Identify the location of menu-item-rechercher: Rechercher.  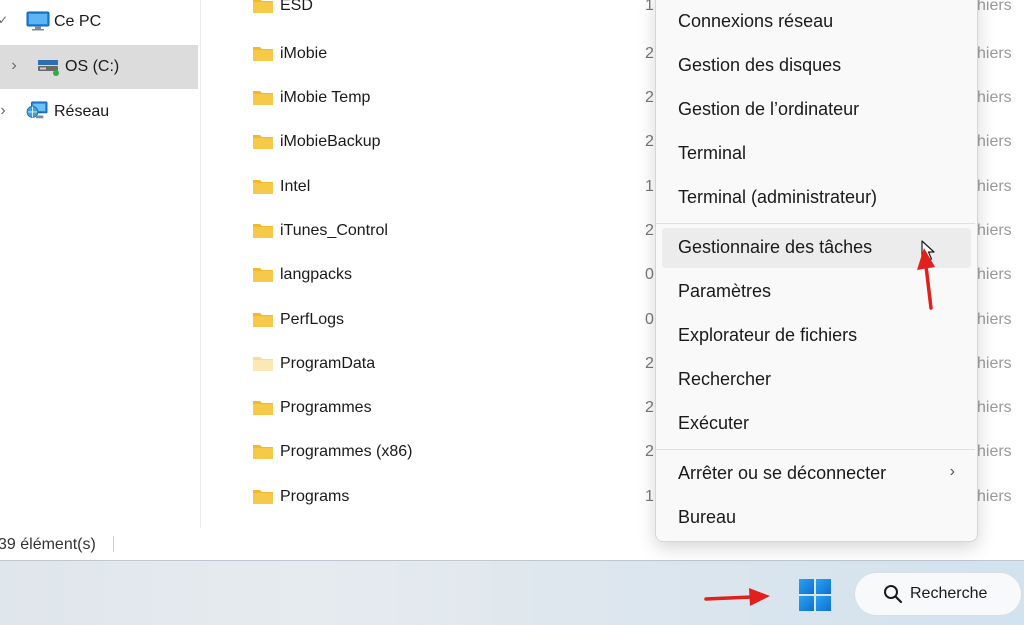
(816, 380).